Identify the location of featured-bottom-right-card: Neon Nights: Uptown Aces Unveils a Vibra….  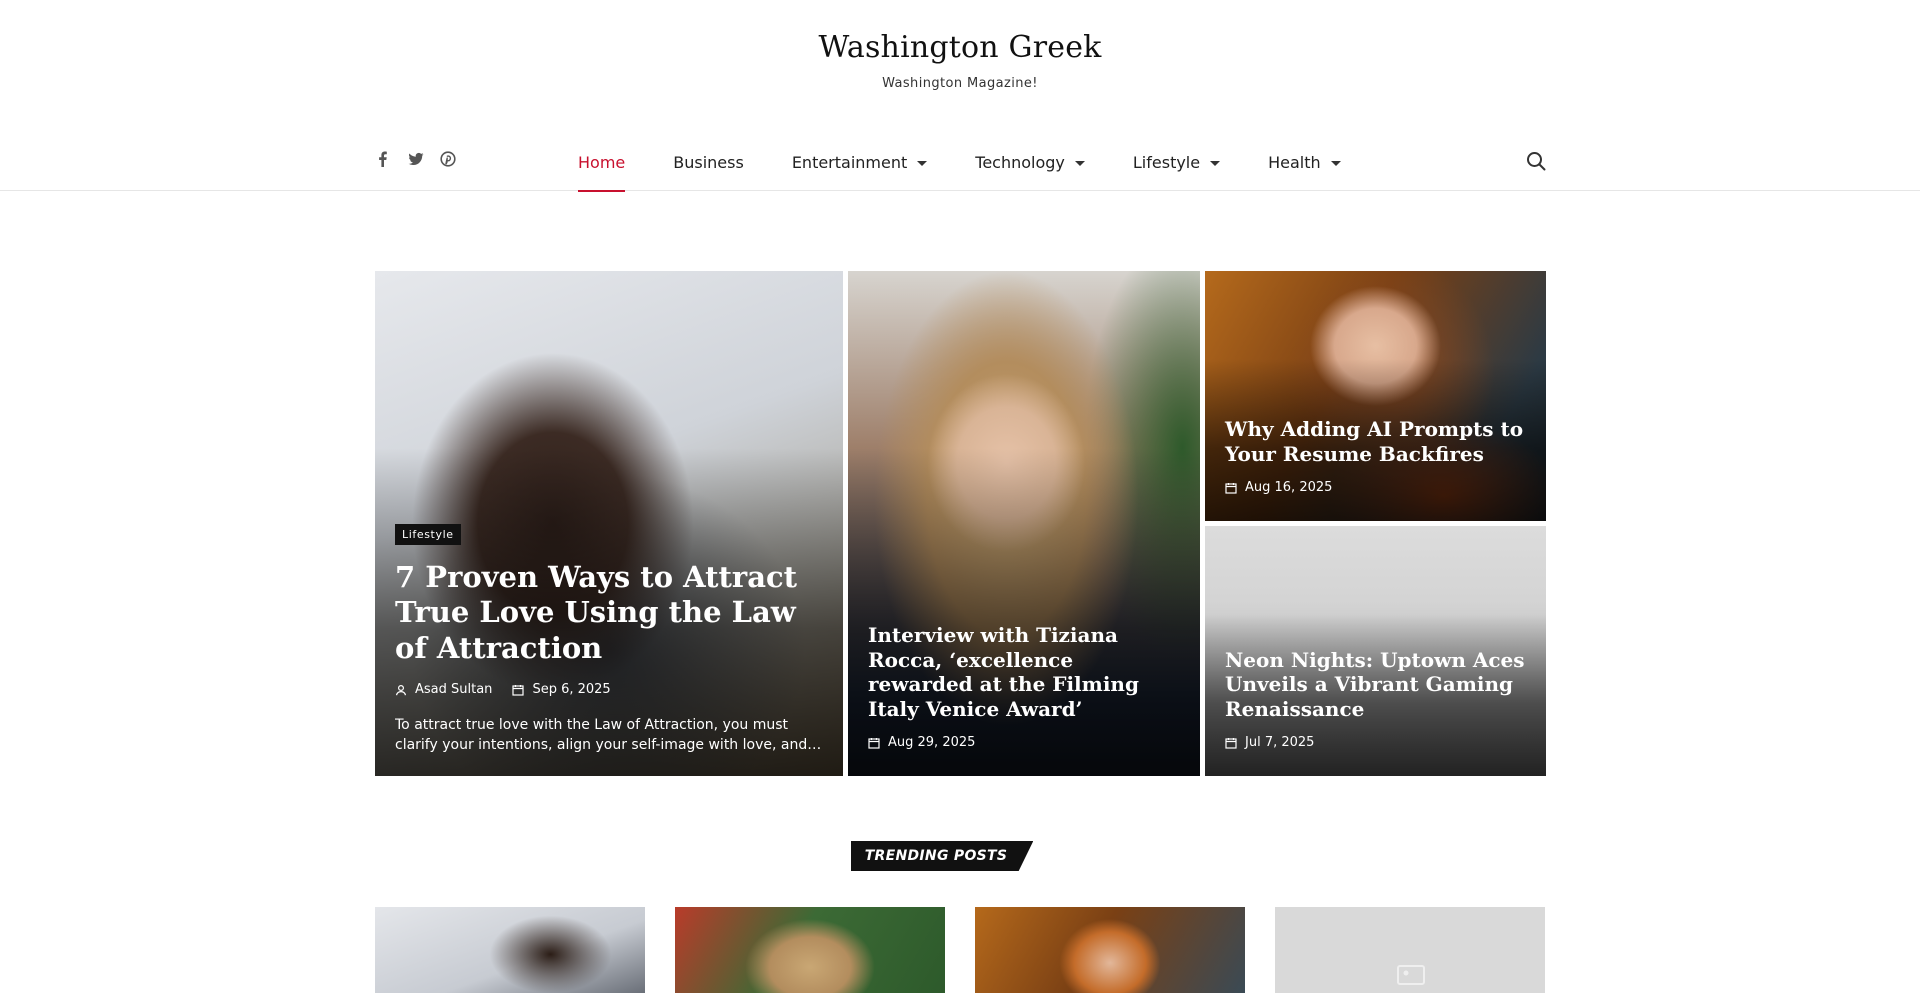
(1375, 651).